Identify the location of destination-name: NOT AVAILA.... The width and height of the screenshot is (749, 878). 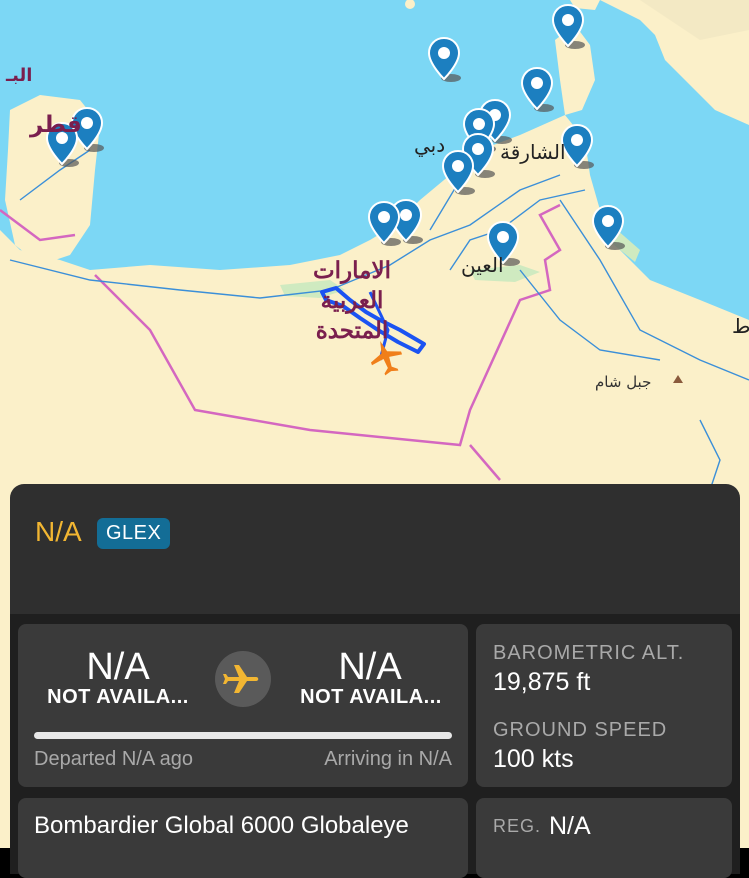
(371, 697).